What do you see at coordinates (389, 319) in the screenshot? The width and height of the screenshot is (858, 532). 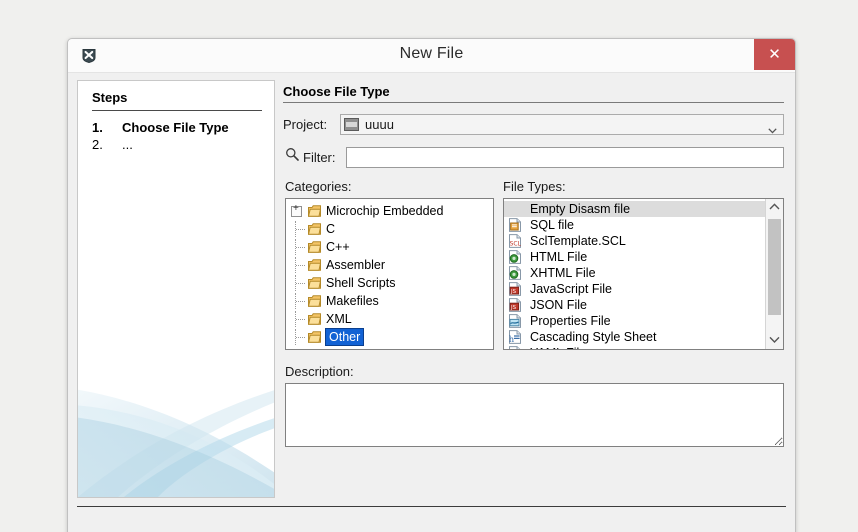 I see `category-item: XML` at bounding box center [389, 319].